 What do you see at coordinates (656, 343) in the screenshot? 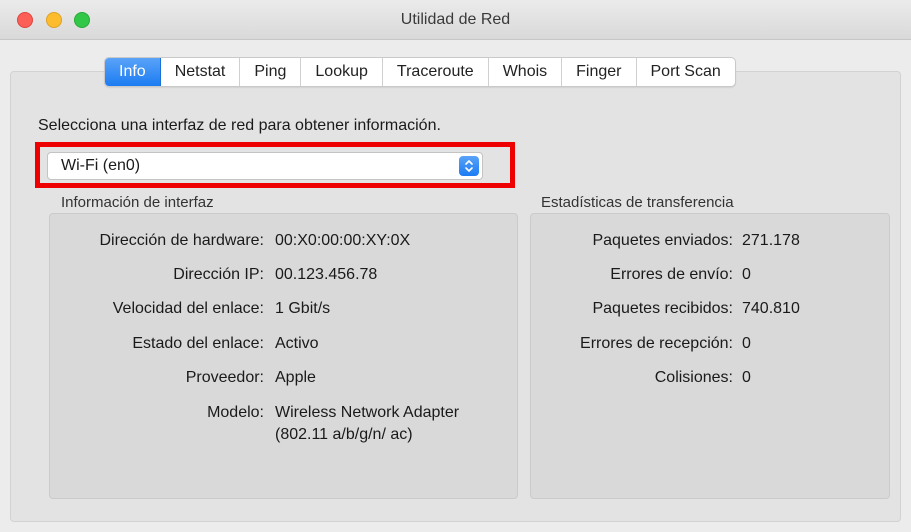
I see `stats-key: Errores de recepción:` at bounding box center [656, 343].